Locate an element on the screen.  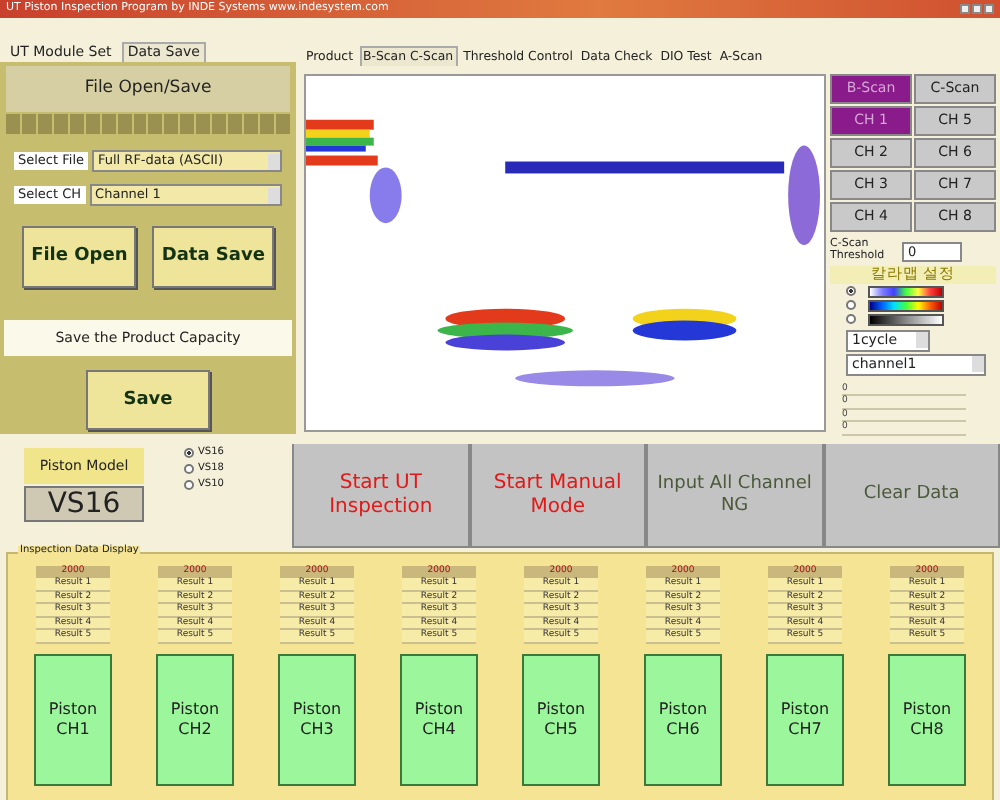
panel-heading: File Open/Save is located at coordinates (148, 89).